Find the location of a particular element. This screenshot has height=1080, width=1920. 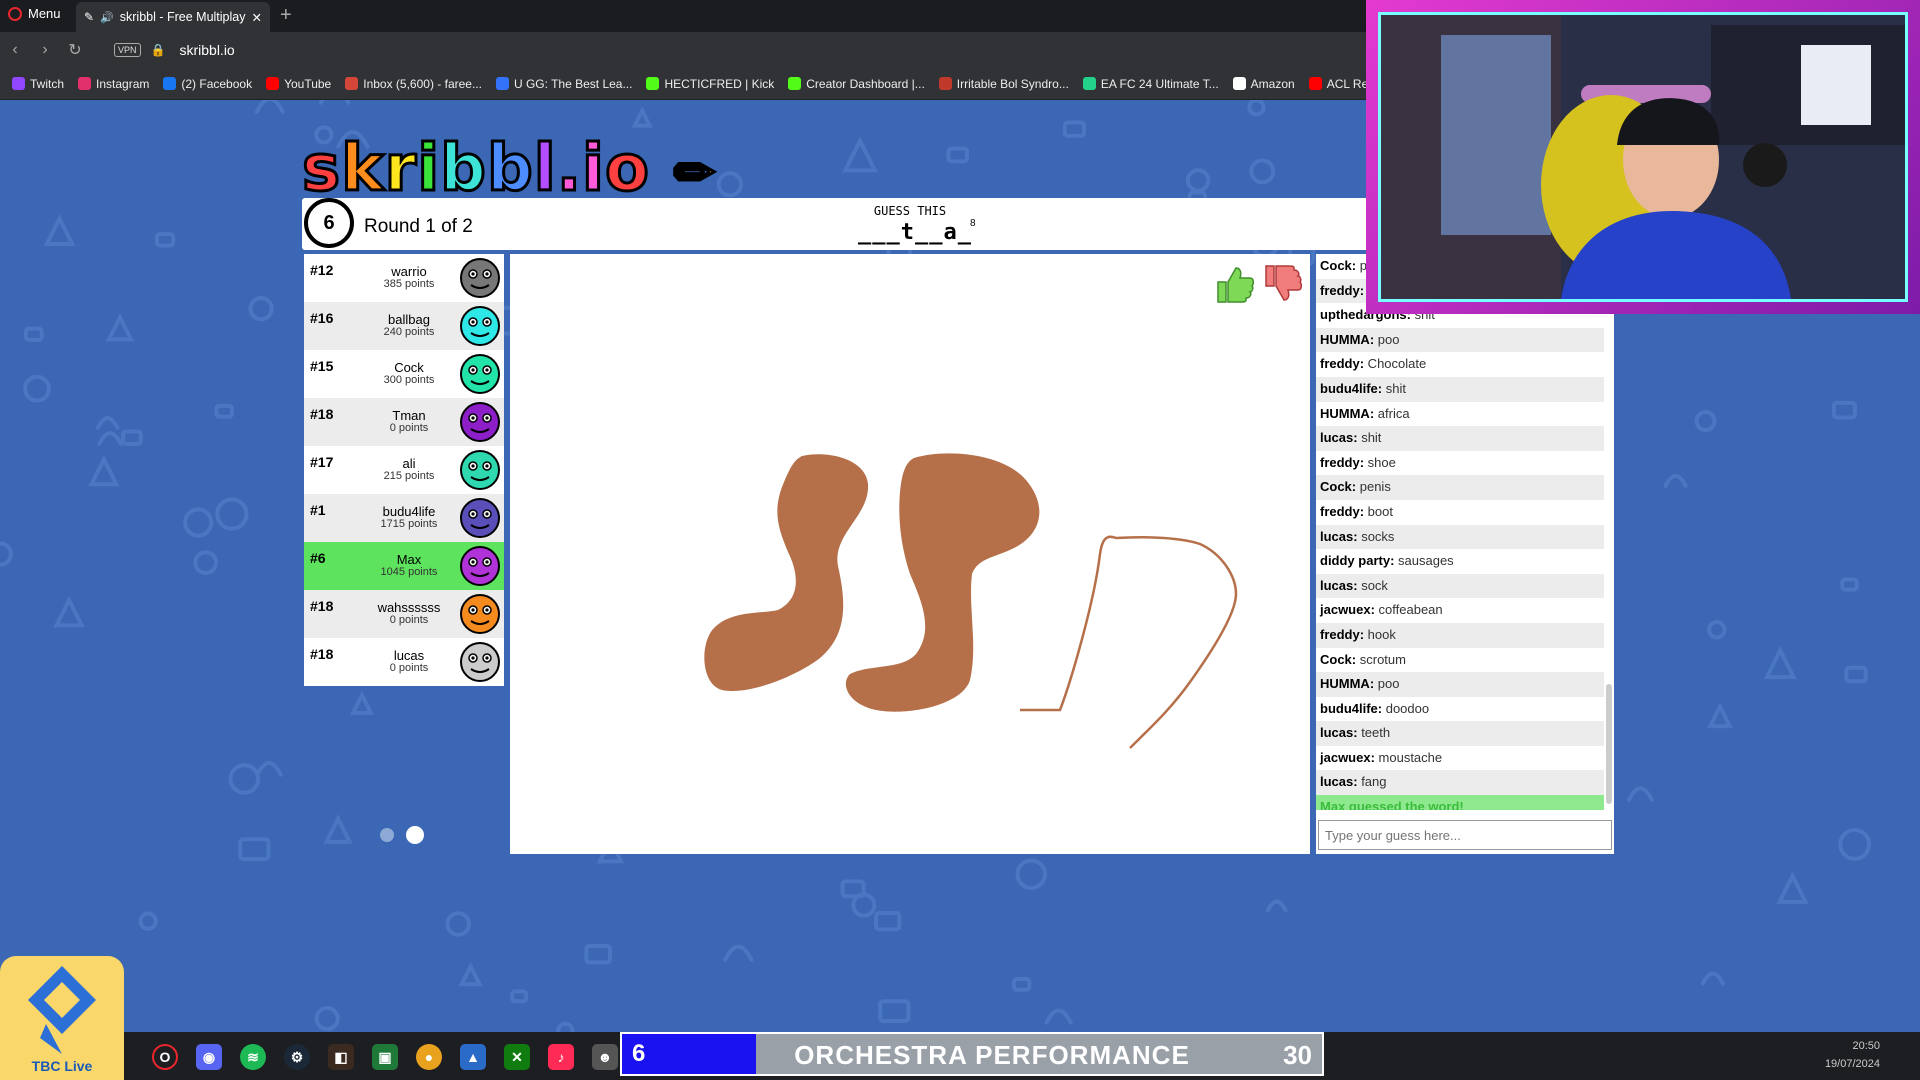

player-row: #15 Cock 300 points is located at coordinates (404, 374).